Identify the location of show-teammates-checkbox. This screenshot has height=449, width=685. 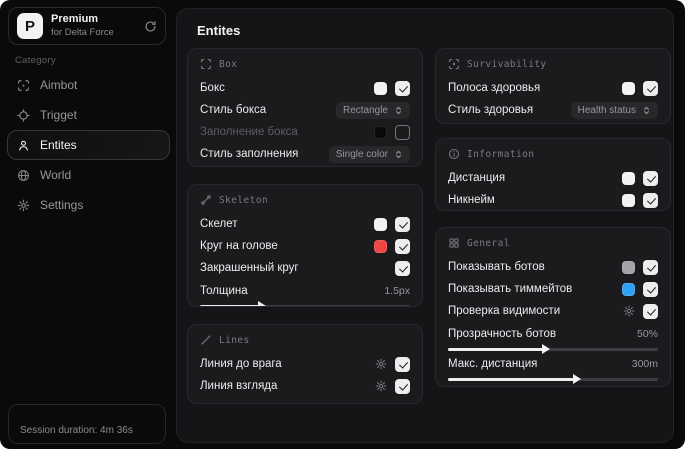
(650, 289).